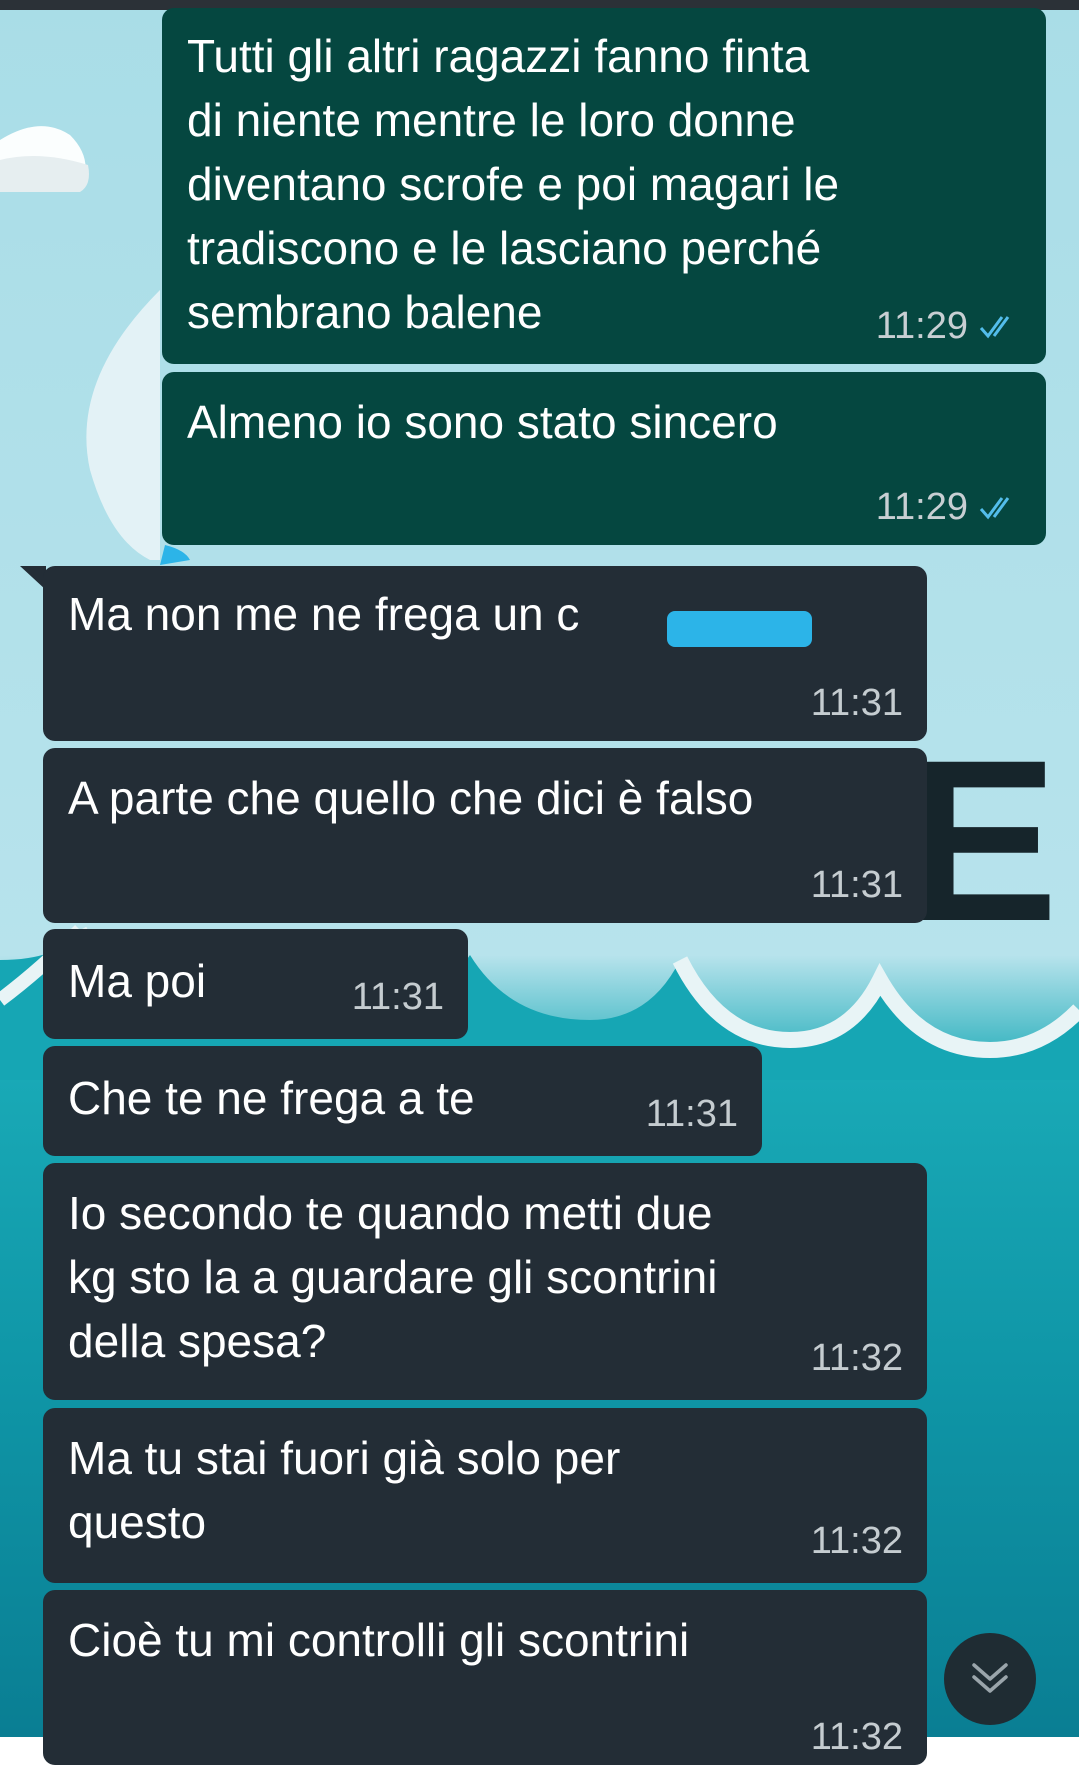 The height and width of the screenshot is (1765, 1079). I want to click on incoming-message: Cioè tu mi controlli gli scontrini 11:32, so click(485, 1677).